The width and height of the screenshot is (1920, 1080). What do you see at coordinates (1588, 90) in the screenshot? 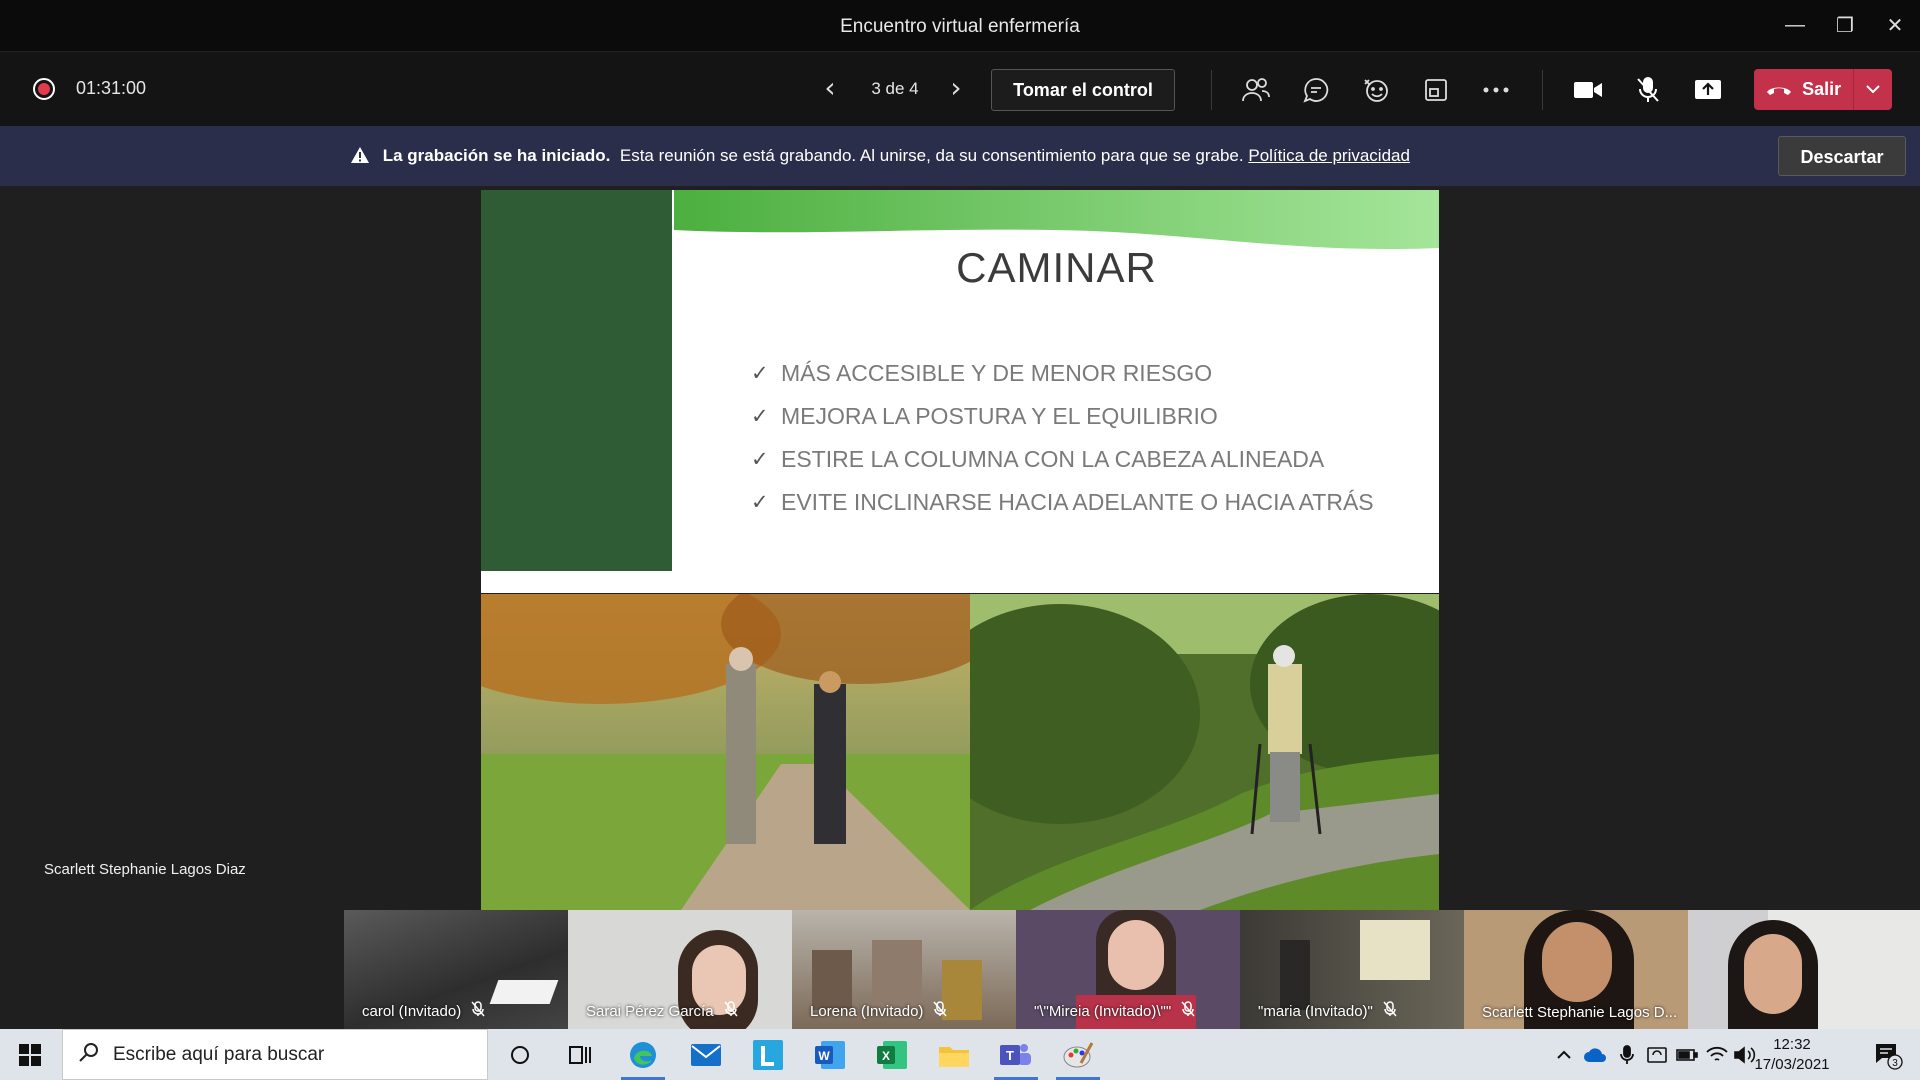
I see `camera-icon` at bounding box center [1588, 90].